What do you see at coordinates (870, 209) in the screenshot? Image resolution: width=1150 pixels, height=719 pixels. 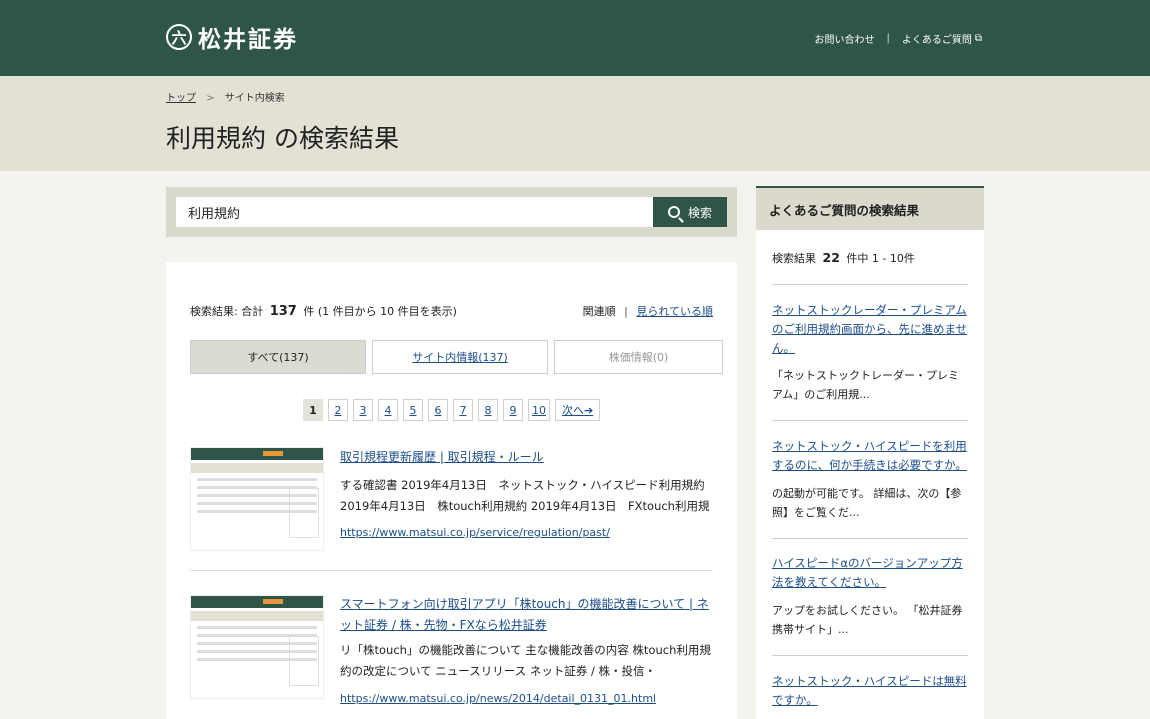 I see `sidebar-title: よくあるご質問の検索結果` at bounding box center [870, 209].